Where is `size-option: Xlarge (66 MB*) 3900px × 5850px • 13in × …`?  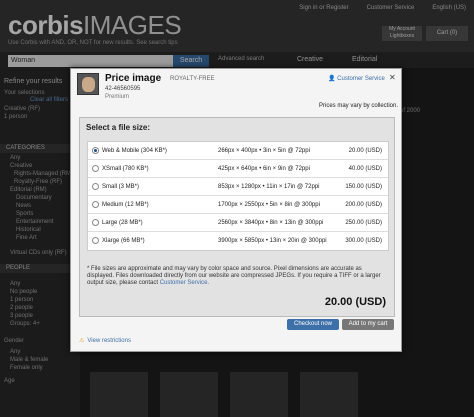 size-option: Xlarge (66 MB*) 3900px × 5850px • 13in × … is located at coordinates (238, 241).